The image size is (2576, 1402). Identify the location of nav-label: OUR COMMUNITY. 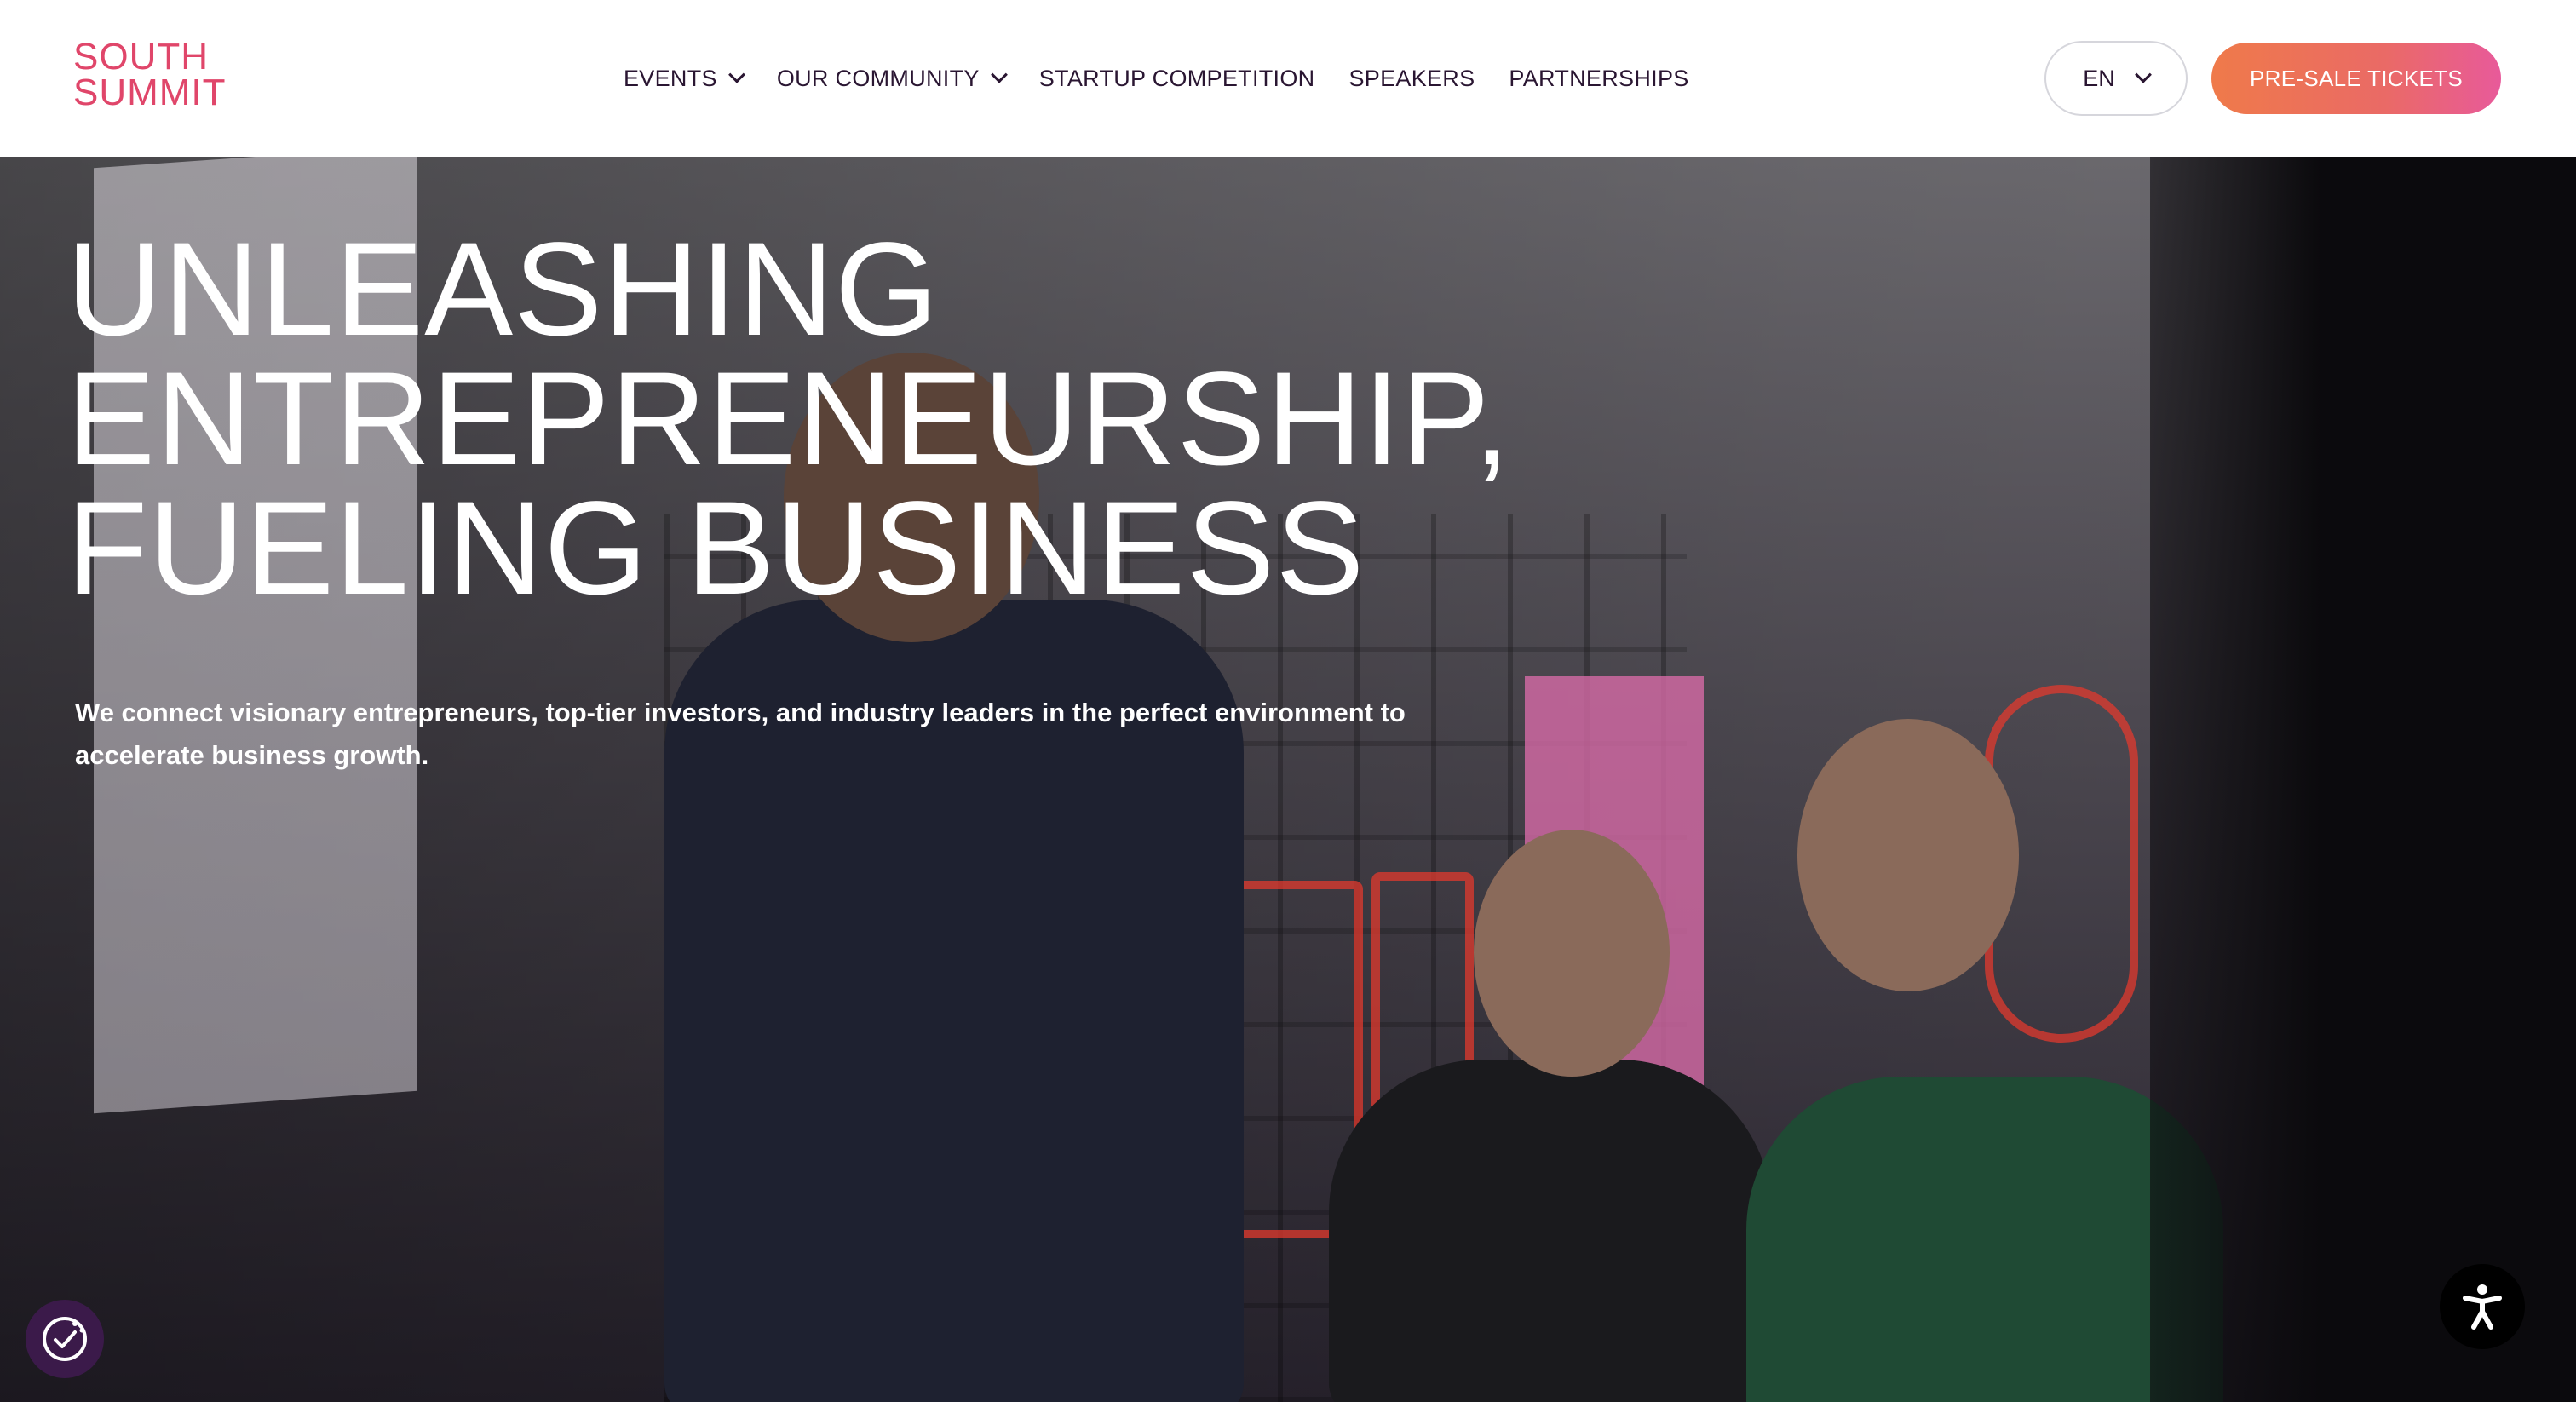
(878, 78).